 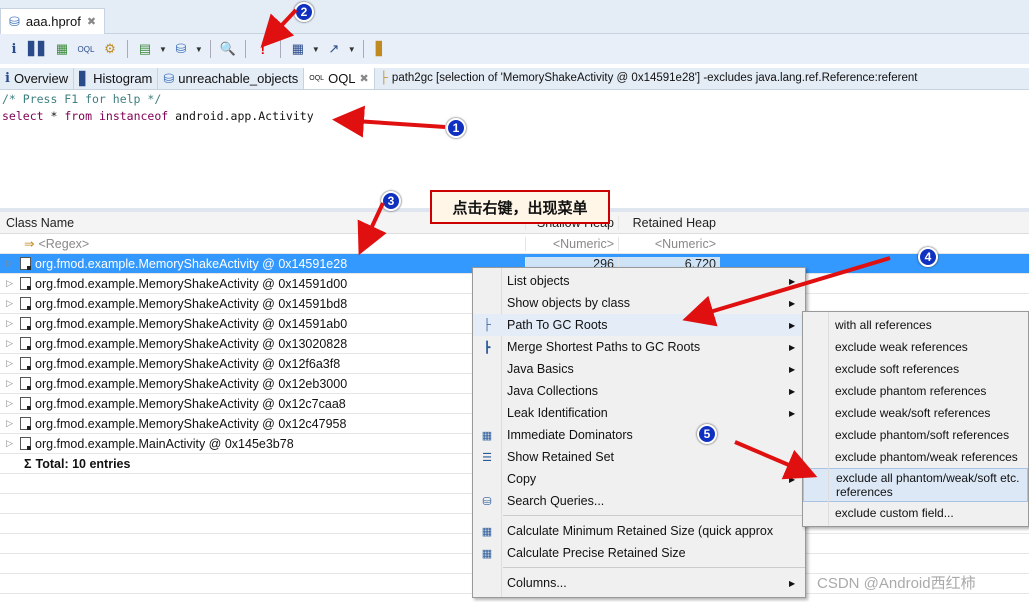 What do you see at coordinates (896, 583) in the screenshot?
I see `watermark: CSDN @Android西红柿` at bounding box center [896, 583].